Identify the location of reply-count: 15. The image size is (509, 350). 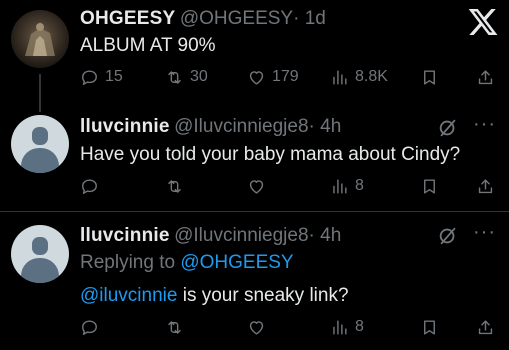
(114, 76).